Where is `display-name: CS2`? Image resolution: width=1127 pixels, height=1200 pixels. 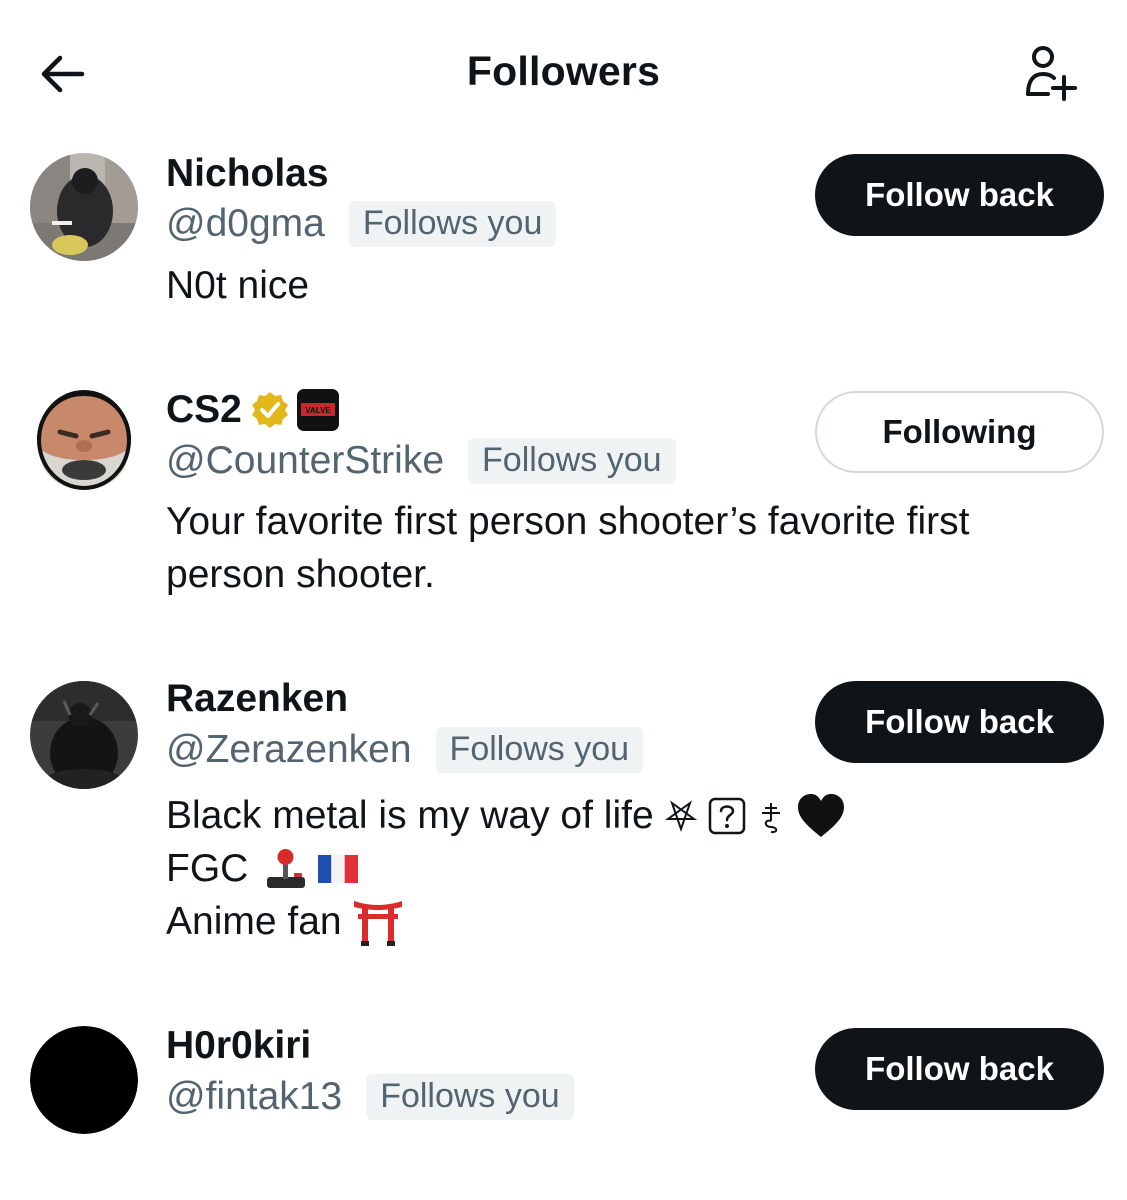 display-name: CS2 is located at coordinates (204, 410).